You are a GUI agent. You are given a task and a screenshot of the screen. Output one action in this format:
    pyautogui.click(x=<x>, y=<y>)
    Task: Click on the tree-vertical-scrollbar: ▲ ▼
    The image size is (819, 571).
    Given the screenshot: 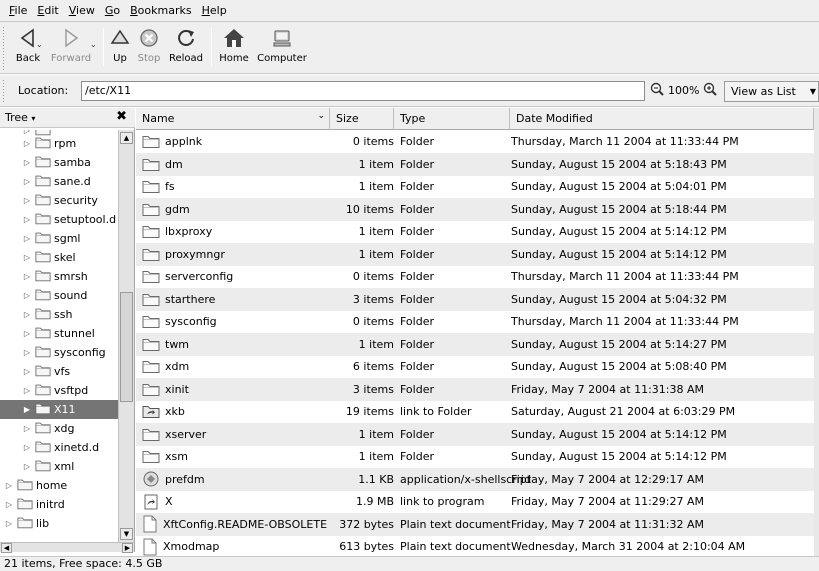 What is the action you would take?
    pyautogui.click(x=126, y=336)
    